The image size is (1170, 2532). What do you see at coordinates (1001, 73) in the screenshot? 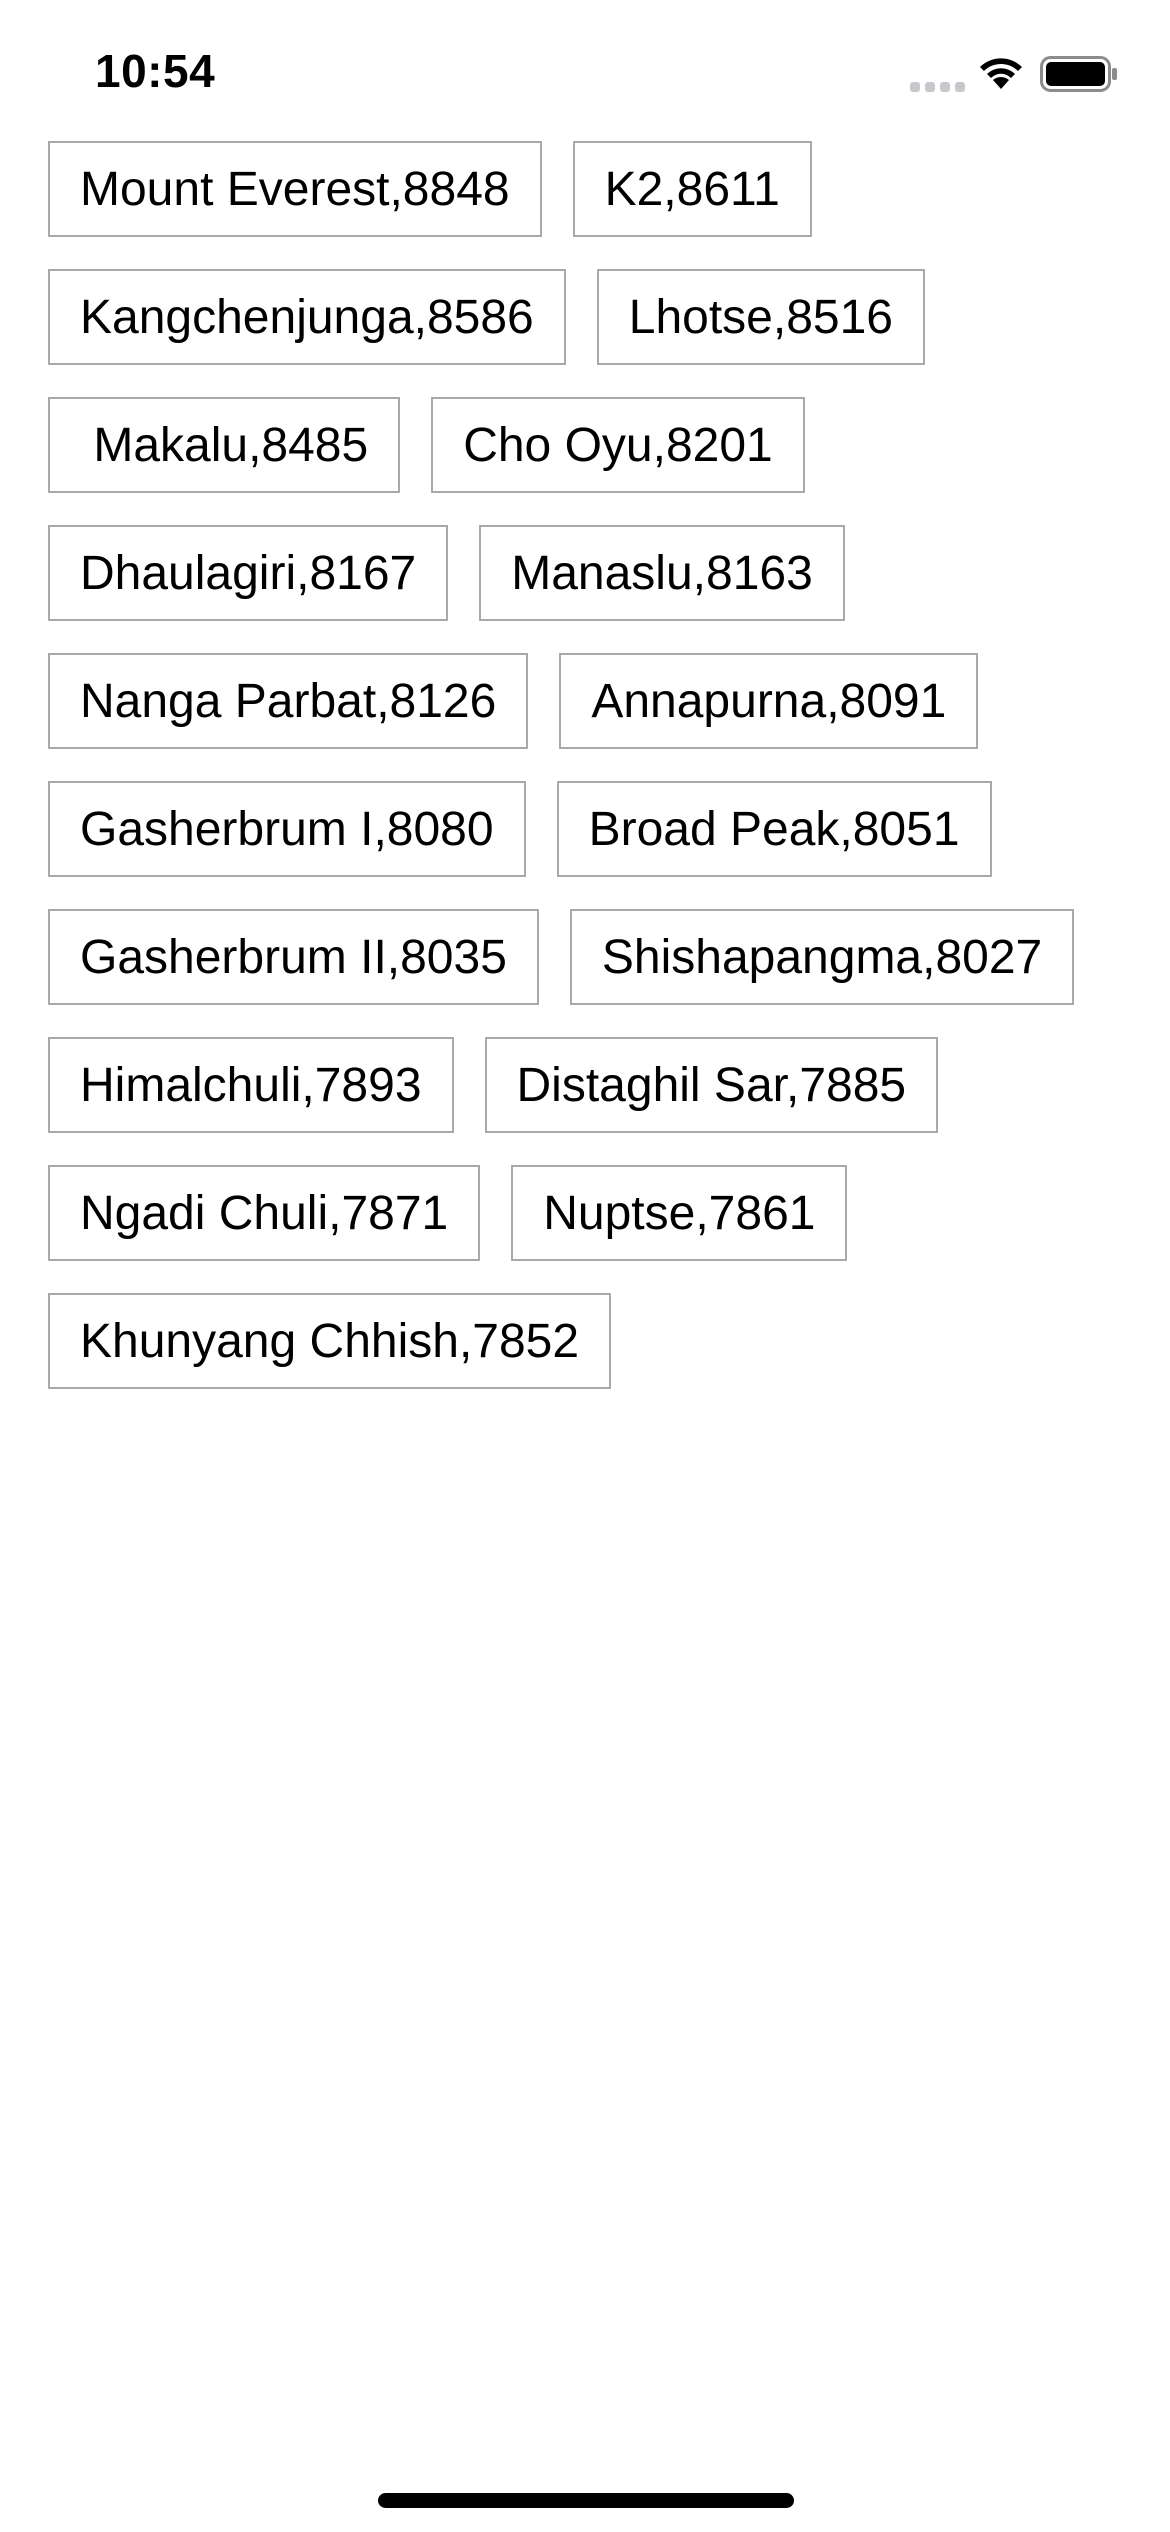
I see `wifi-icon` at bounding box center [1001, 73].